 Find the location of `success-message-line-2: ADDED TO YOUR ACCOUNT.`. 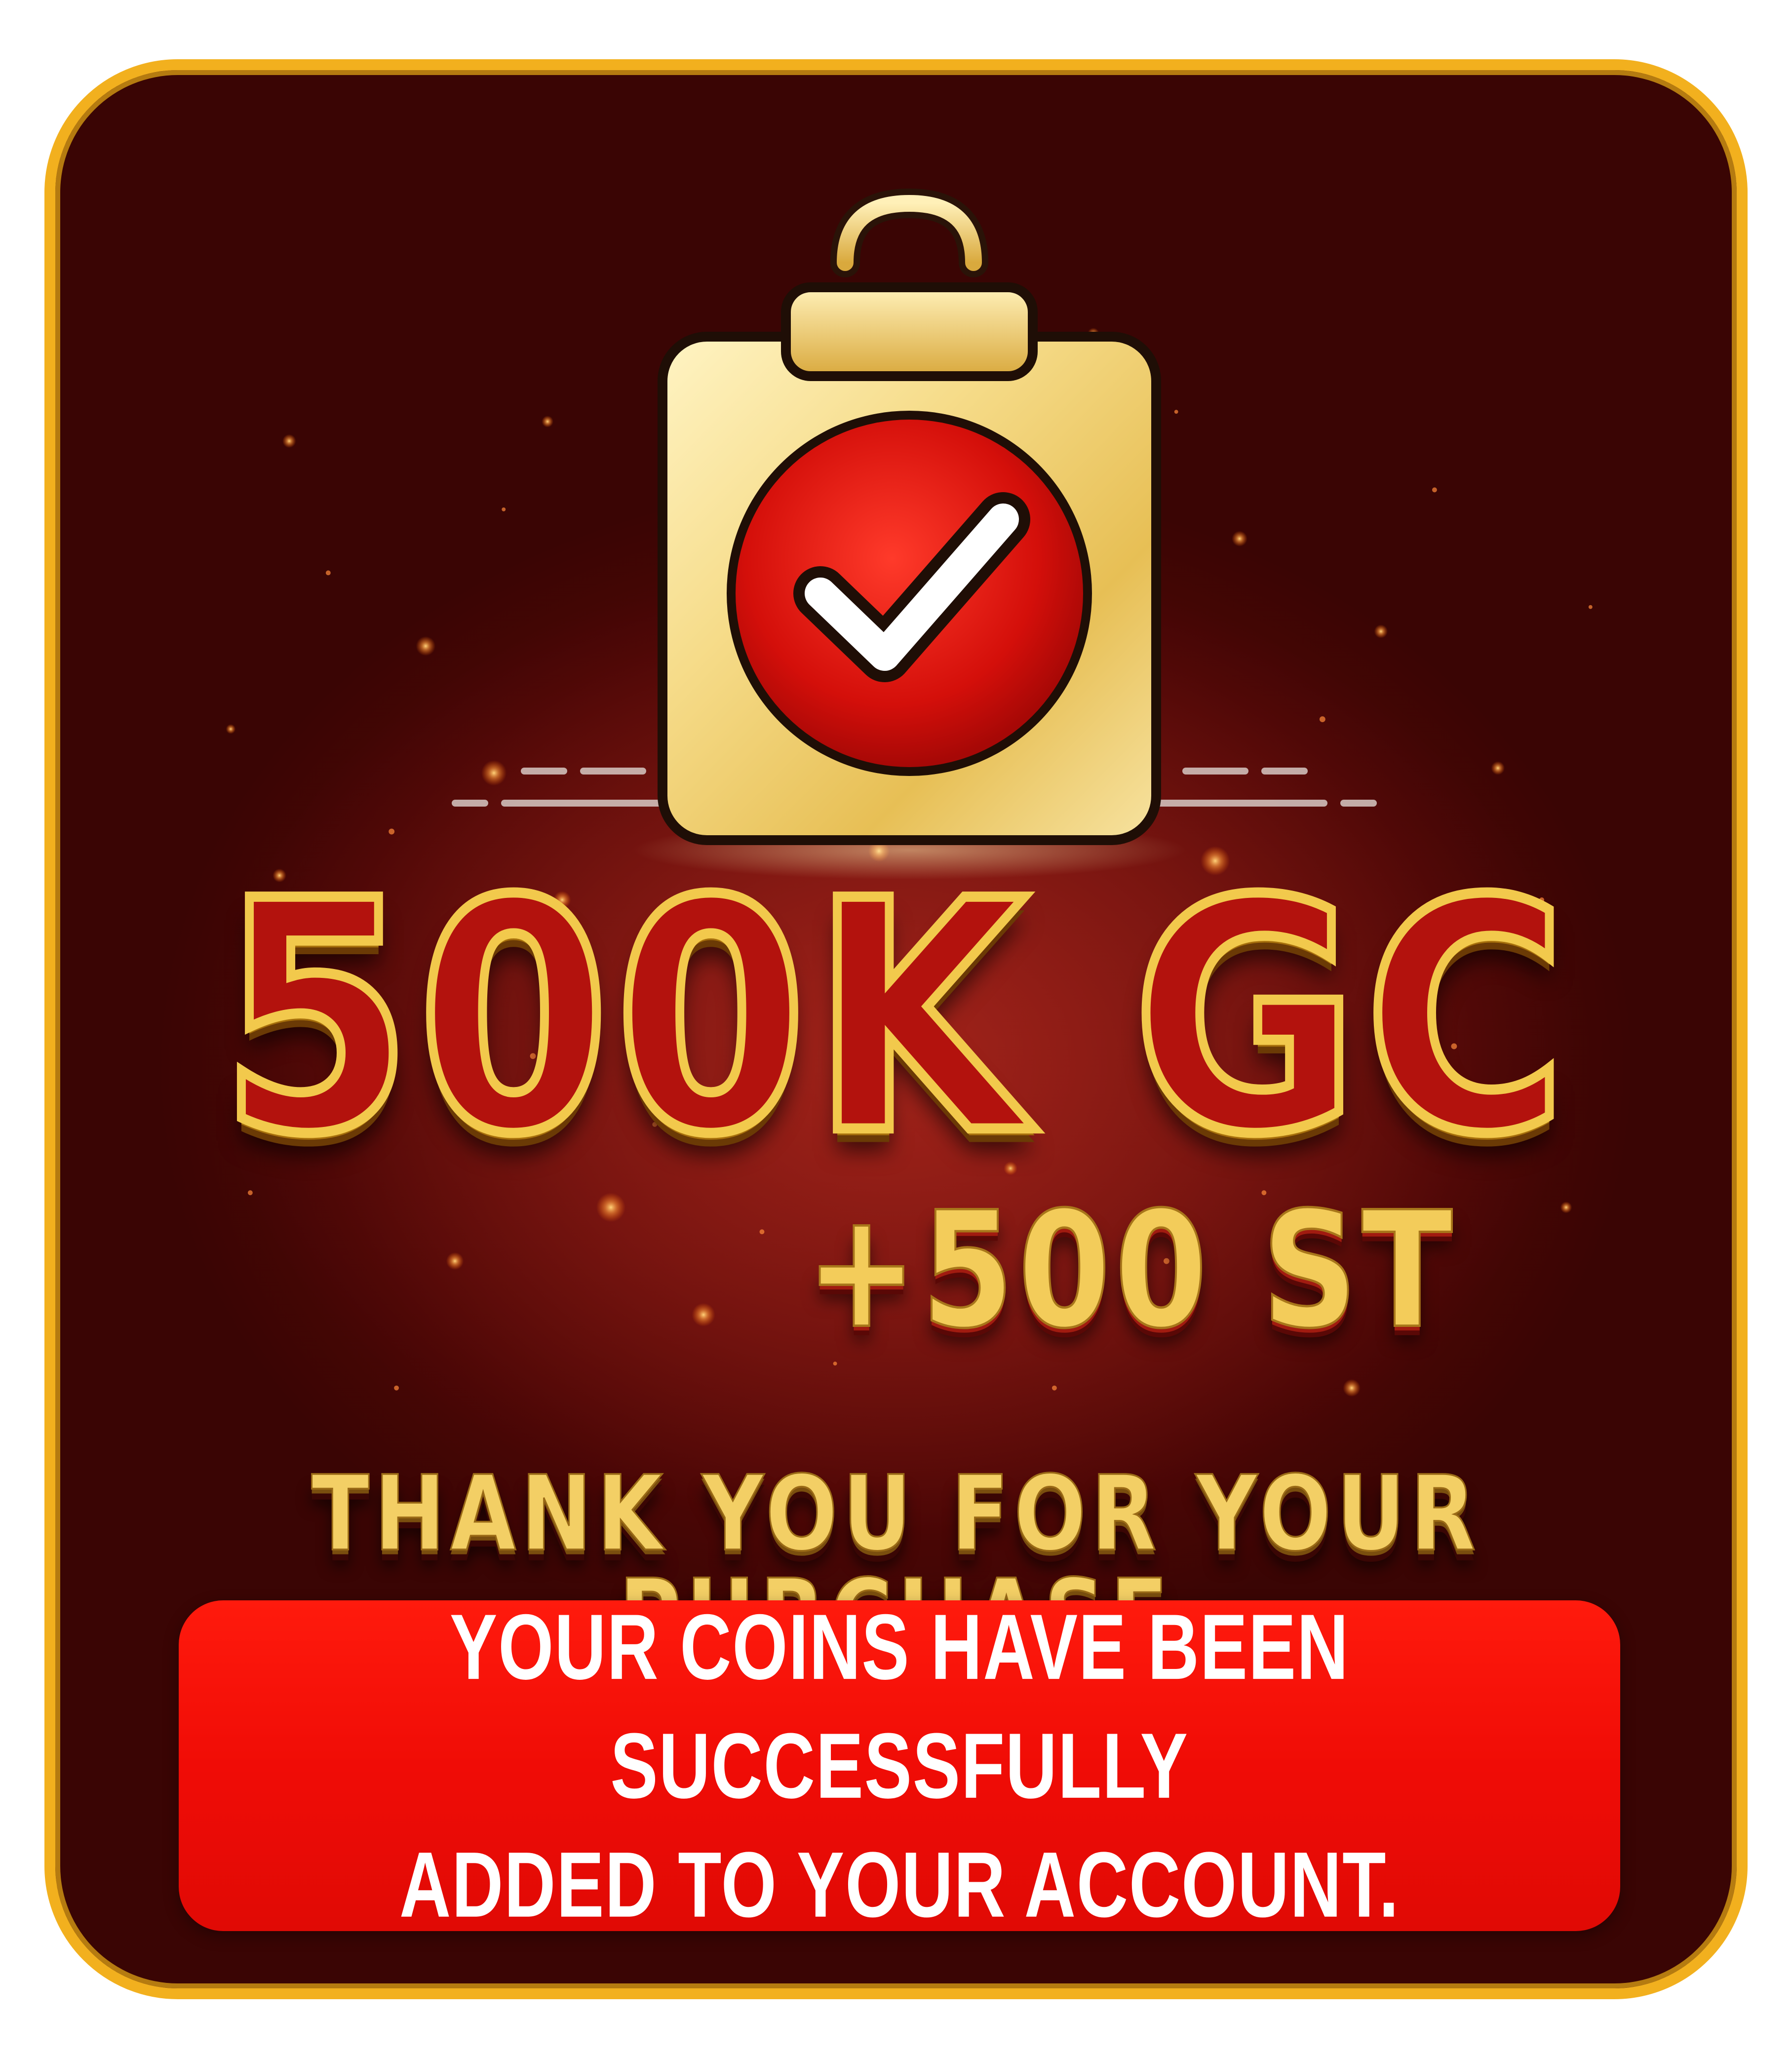

success-message-line-2: ADDED TO YOUR ACCOUNT. is located at coordinates (899, 1884).